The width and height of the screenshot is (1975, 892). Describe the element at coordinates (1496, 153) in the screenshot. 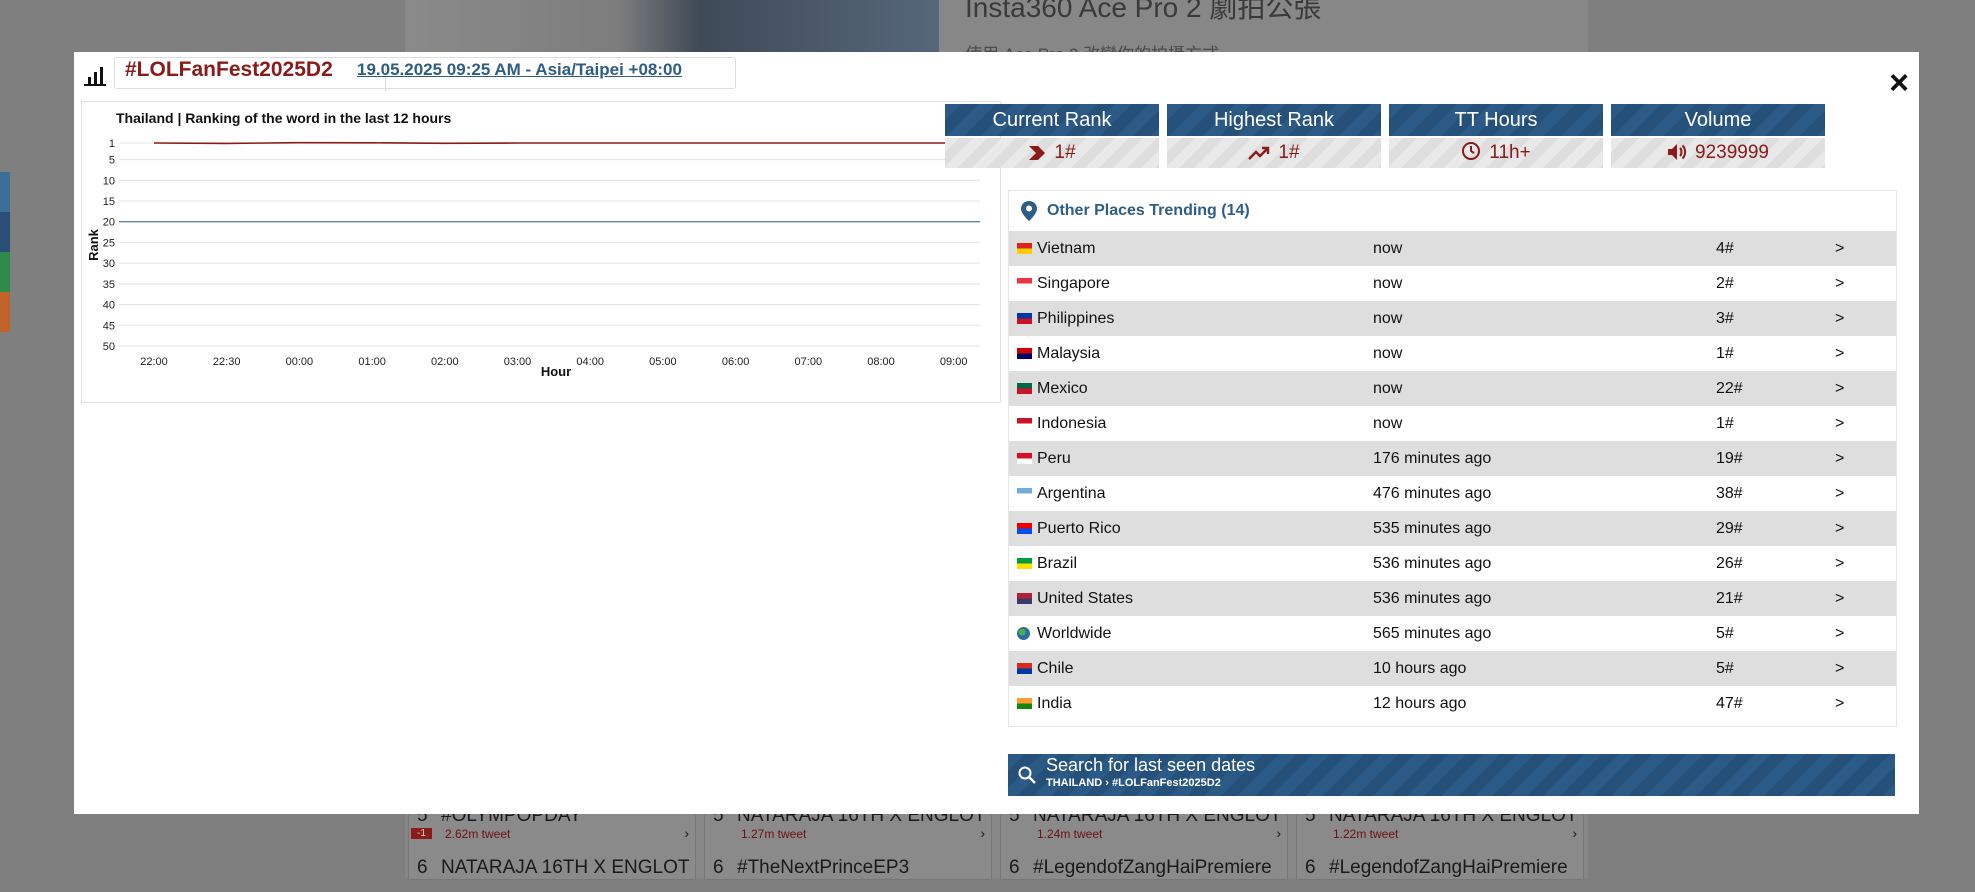

I see `stat-value-row: 11h+` at that location.